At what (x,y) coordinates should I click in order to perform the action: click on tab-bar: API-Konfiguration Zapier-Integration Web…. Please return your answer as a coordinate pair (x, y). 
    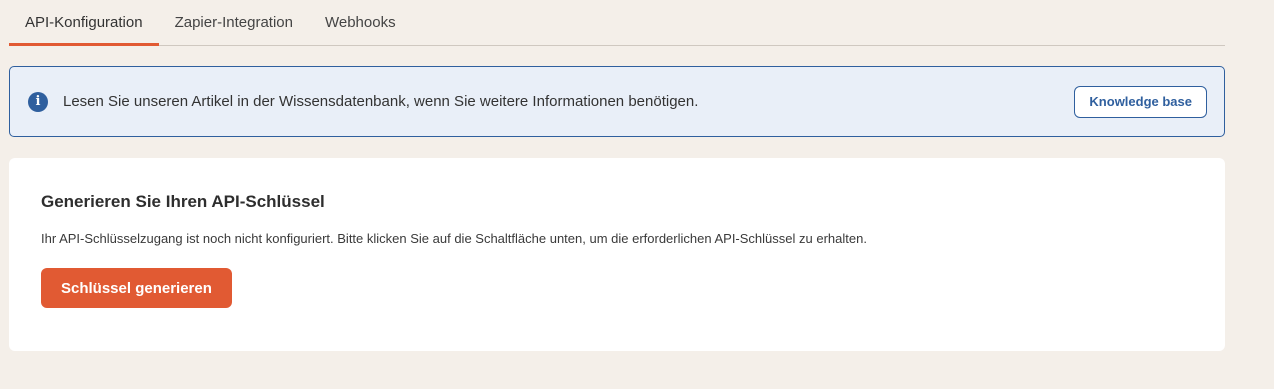
    Looking at the image, I should click on (617, 23).